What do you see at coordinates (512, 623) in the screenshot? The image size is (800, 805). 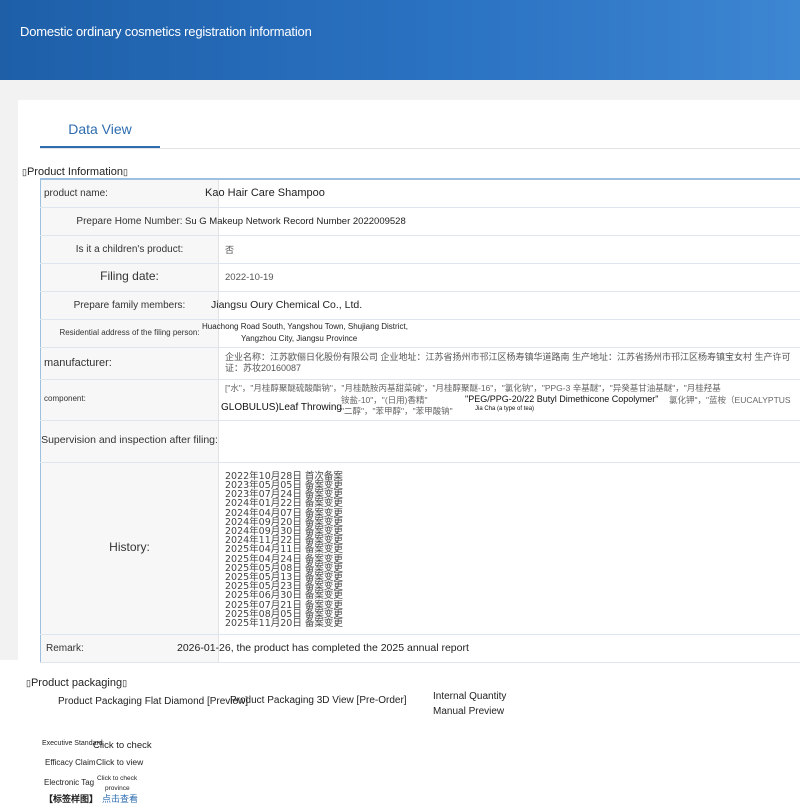 I see `history-entry: 2025年11月20日 备案变更` at bounding box center [512, 623].